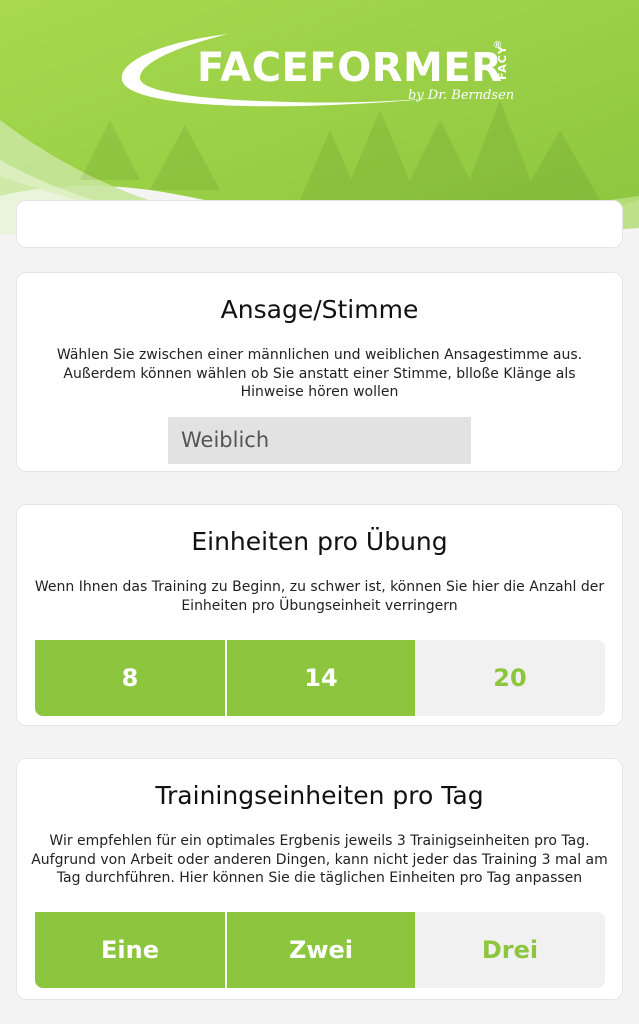 This screenshot has width=639, height=1024. What do you see at coordinates (319, 224) in the screenshot?
I see `previous-settings-card` at bounding box center [319, 224].